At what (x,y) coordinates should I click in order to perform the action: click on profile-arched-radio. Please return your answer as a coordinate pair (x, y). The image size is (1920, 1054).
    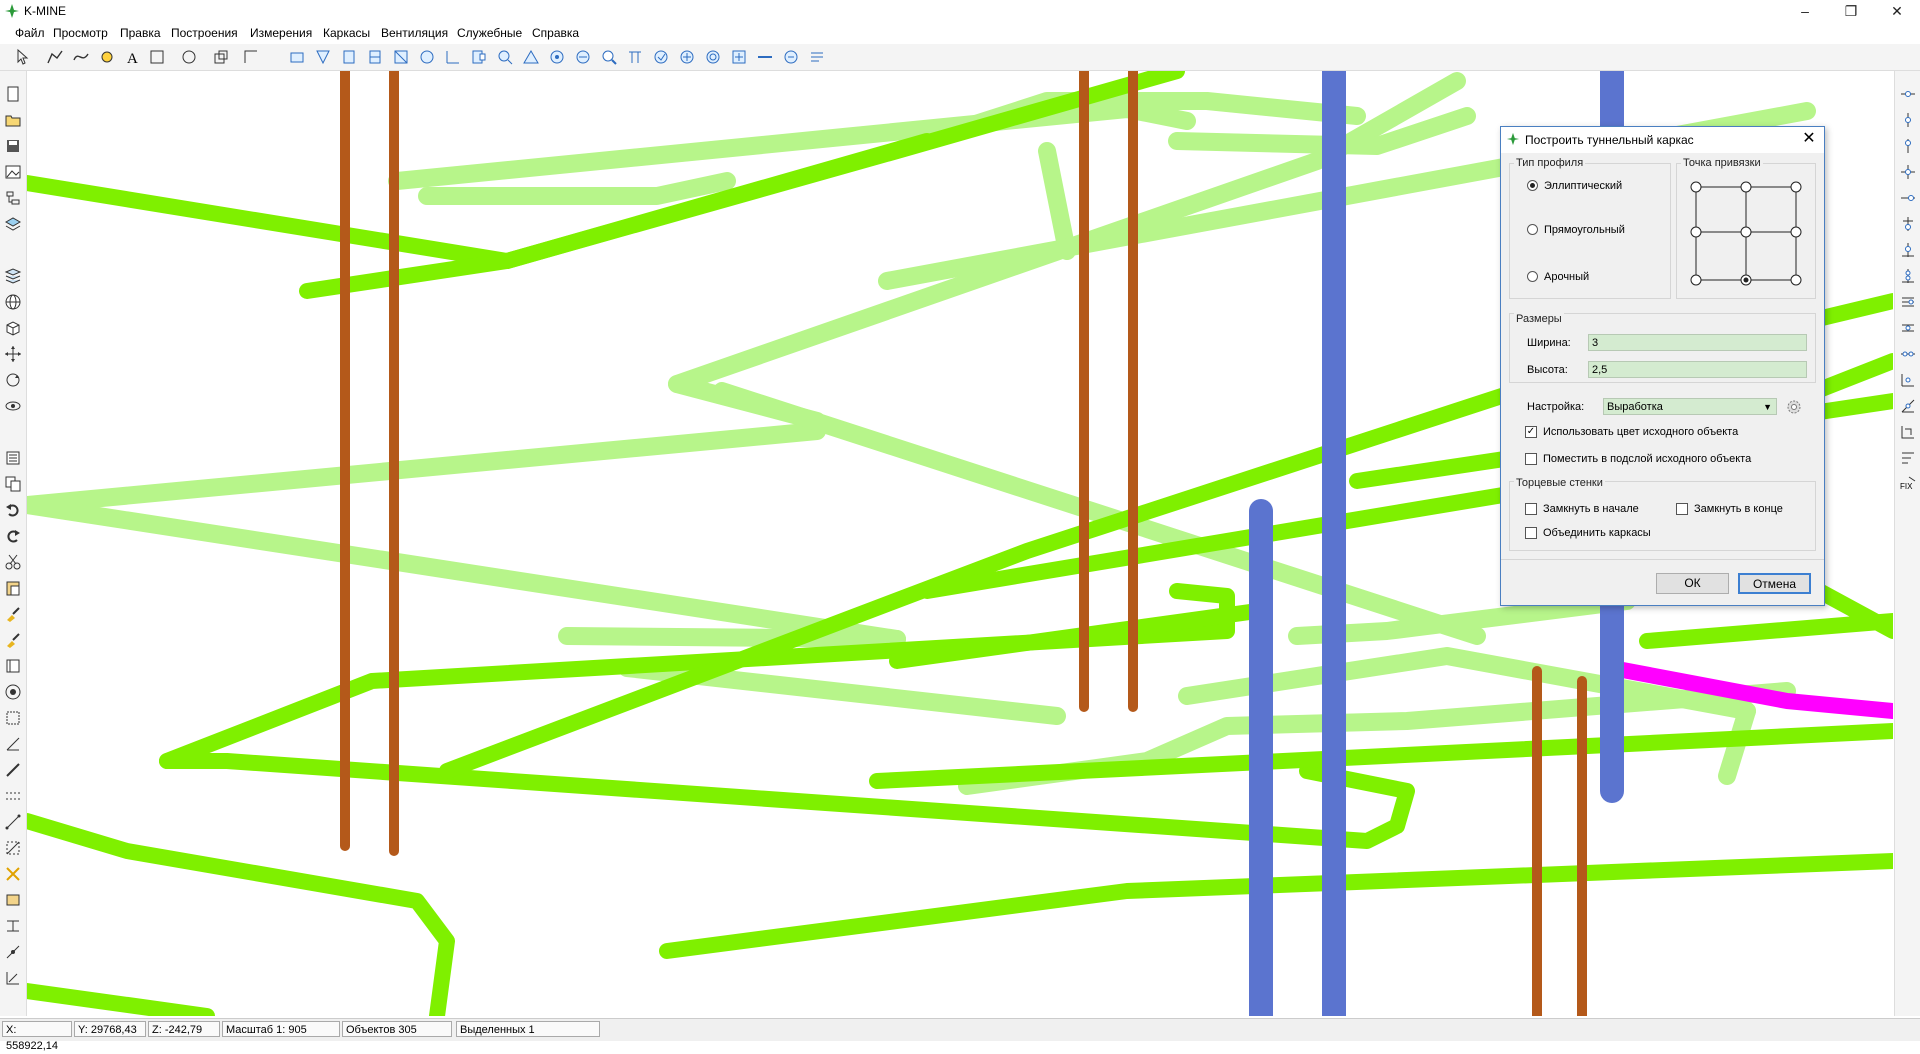
    Looking at the image, I should click on (1532, 276).